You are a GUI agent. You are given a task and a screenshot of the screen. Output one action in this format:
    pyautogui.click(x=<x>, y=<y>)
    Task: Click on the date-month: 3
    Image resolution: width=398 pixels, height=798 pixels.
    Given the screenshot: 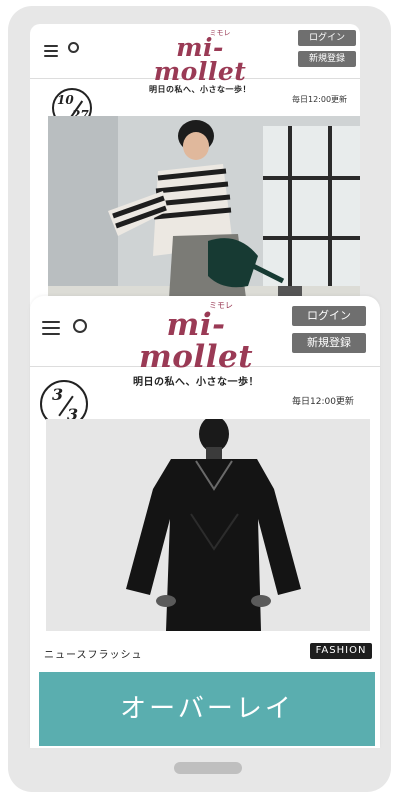 What is the action you would take?
    pyautogui.click(x=58, y=394)
    